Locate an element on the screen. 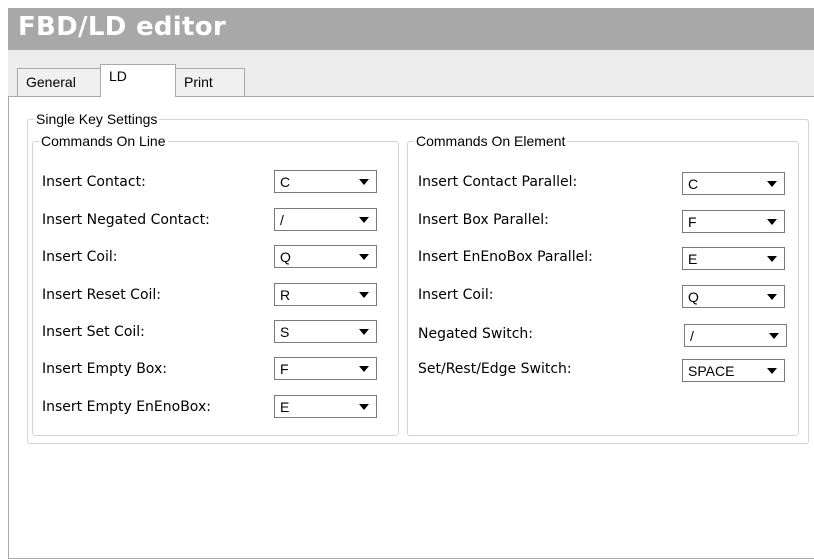 The image size is (814, 559). on-element-label-insert-enenobox-parallel: Insert EnEnoBox Parallel: is located at coordinates (505, 257).